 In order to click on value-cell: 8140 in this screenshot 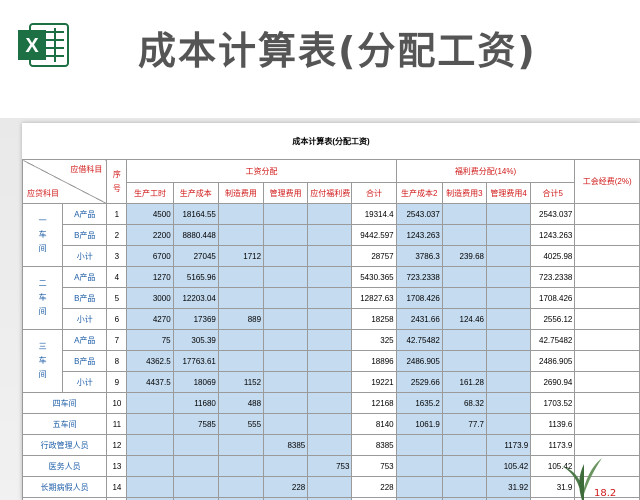, I will do `click(374, 424)`.